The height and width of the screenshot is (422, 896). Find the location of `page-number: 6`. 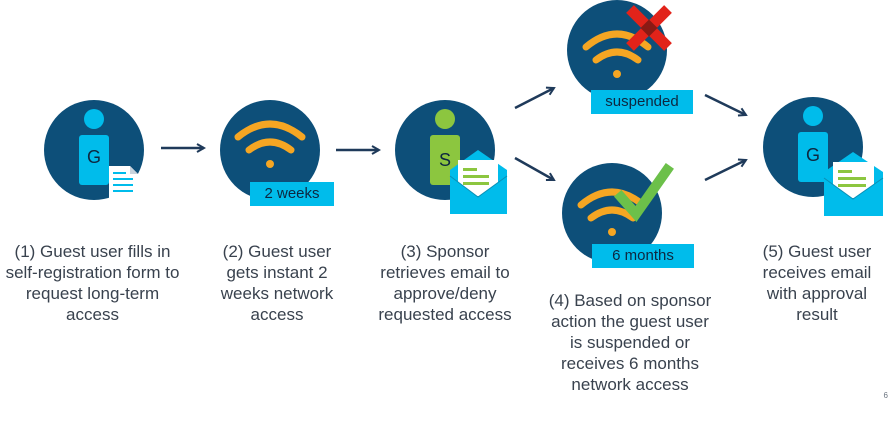

page-number: 6 is located at coordinates (885, 395).